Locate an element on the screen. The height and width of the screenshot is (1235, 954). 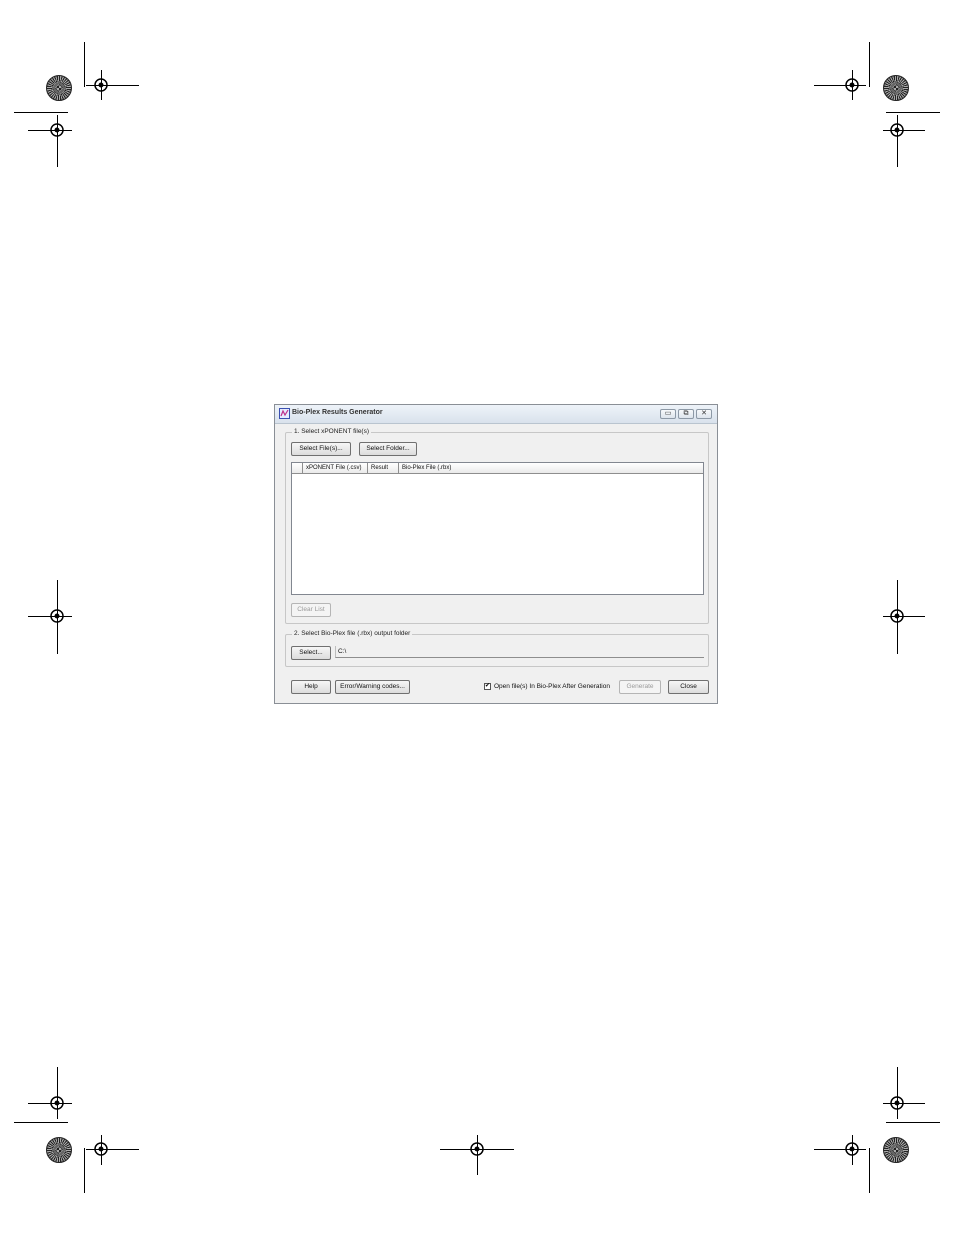
app-icon is located at coordinates (284, 413).